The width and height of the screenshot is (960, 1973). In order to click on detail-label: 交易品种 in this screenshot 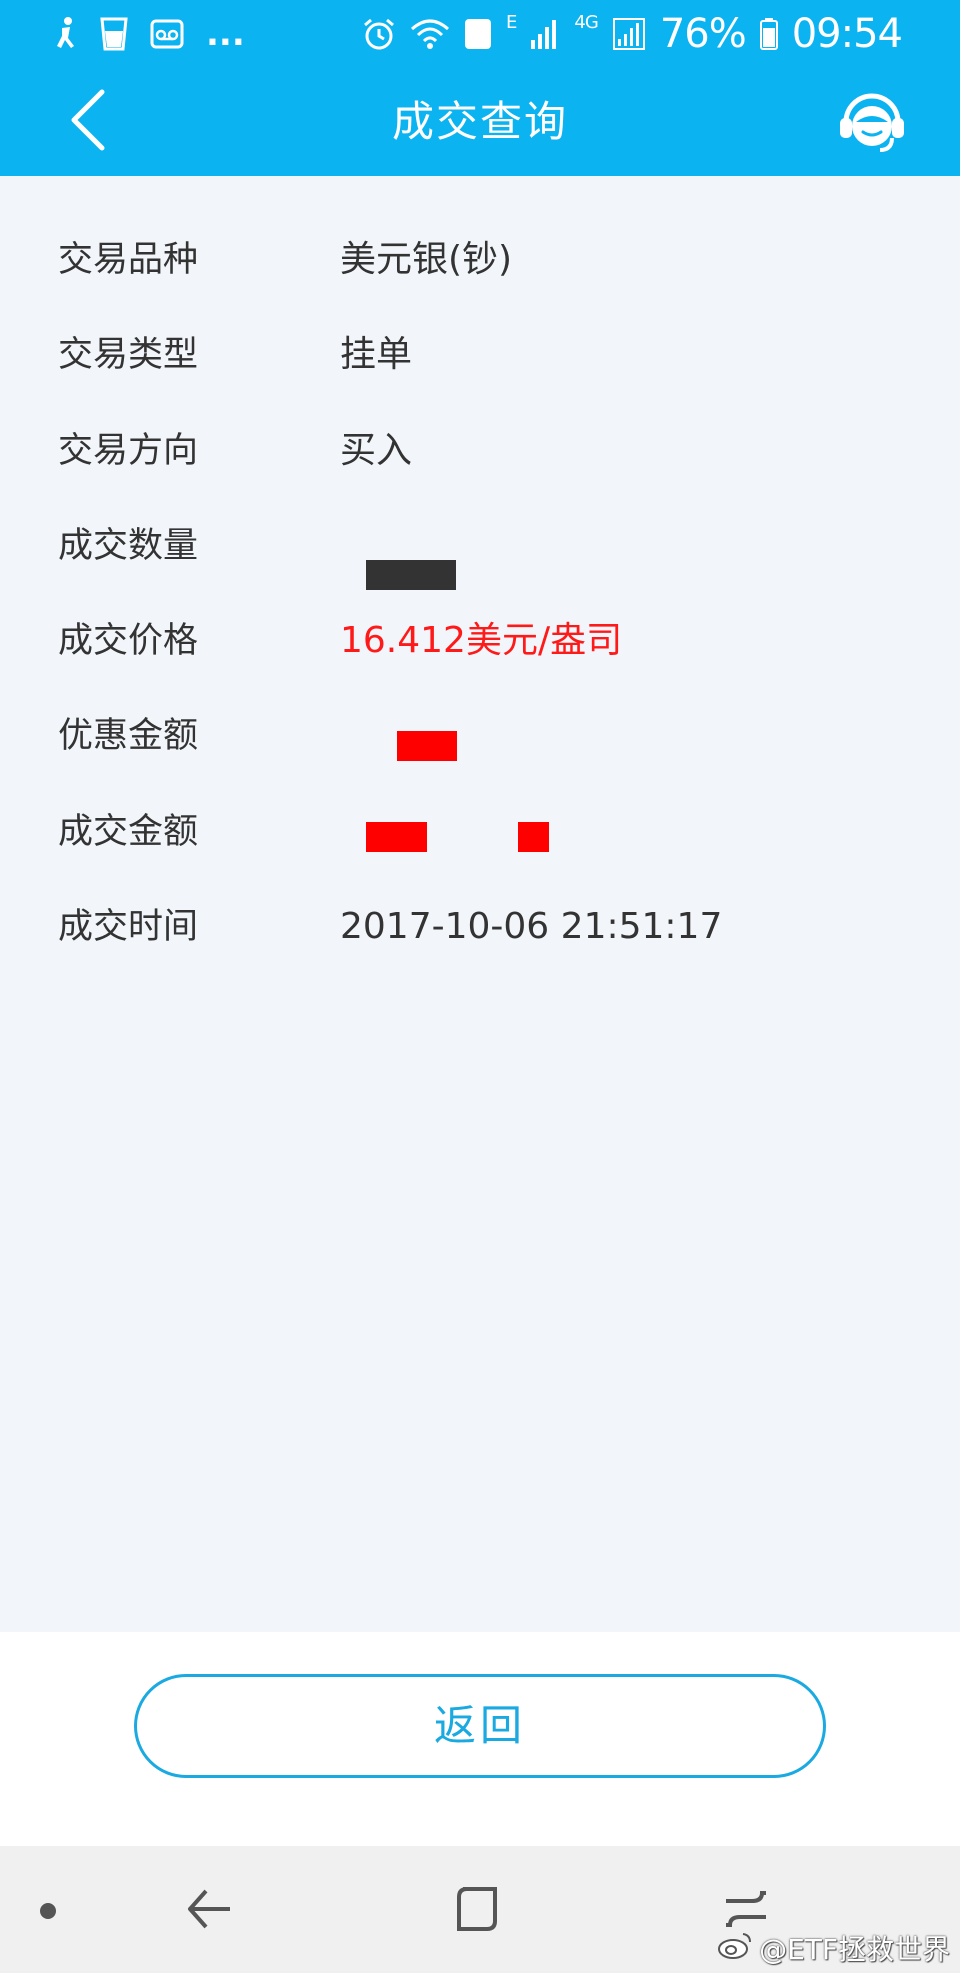, I will do `click(128, 260)`.